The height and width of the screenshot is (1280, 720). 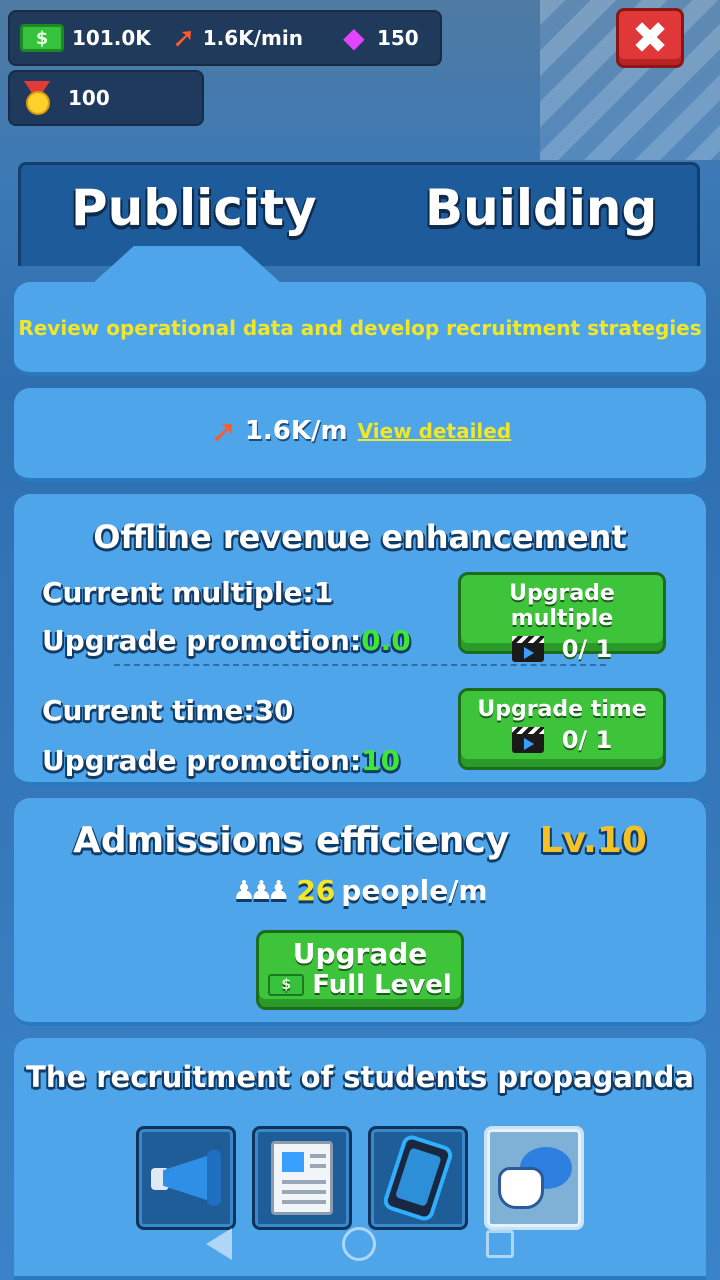 I want to click on upgrade-admissions-cost: Full Level, so click(x=382, y=985).